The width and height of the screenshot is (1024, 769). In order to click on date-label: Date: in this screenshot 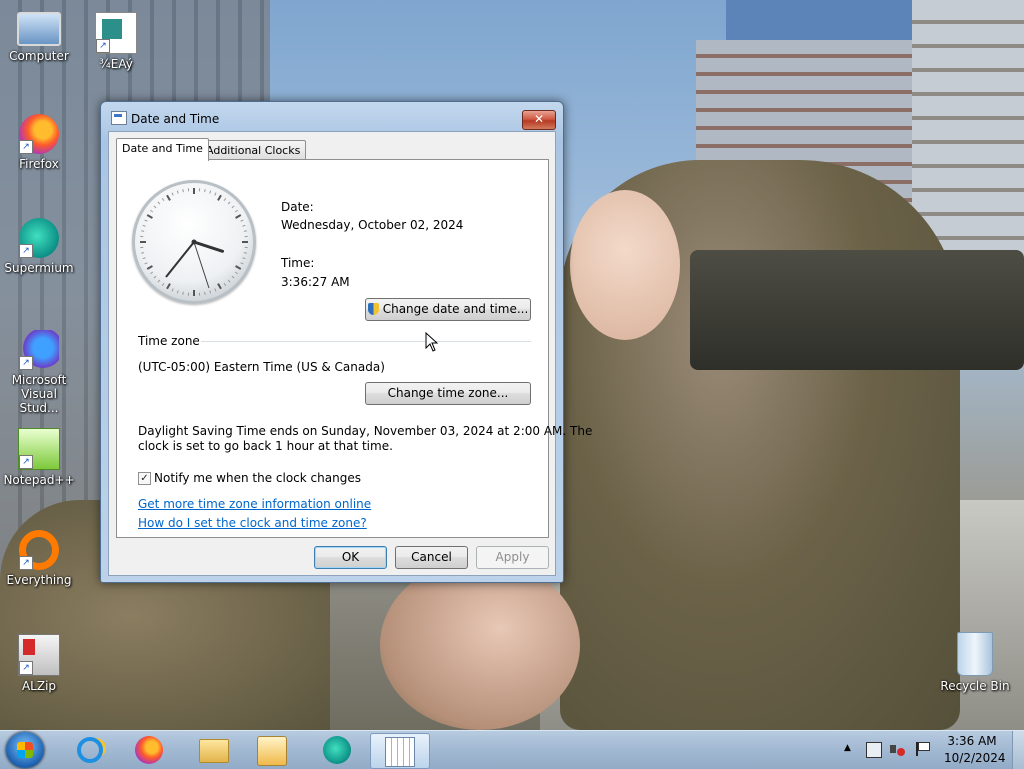, I will do `click(297, 207)`.